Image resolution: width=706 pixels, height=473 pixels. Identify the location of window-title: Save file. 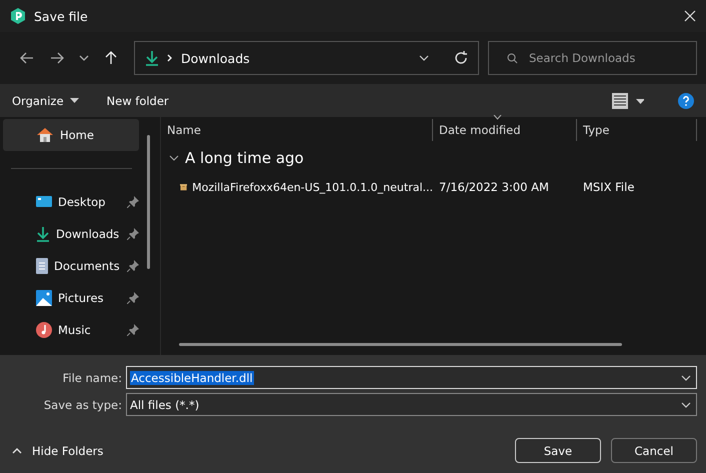
(61, 16).